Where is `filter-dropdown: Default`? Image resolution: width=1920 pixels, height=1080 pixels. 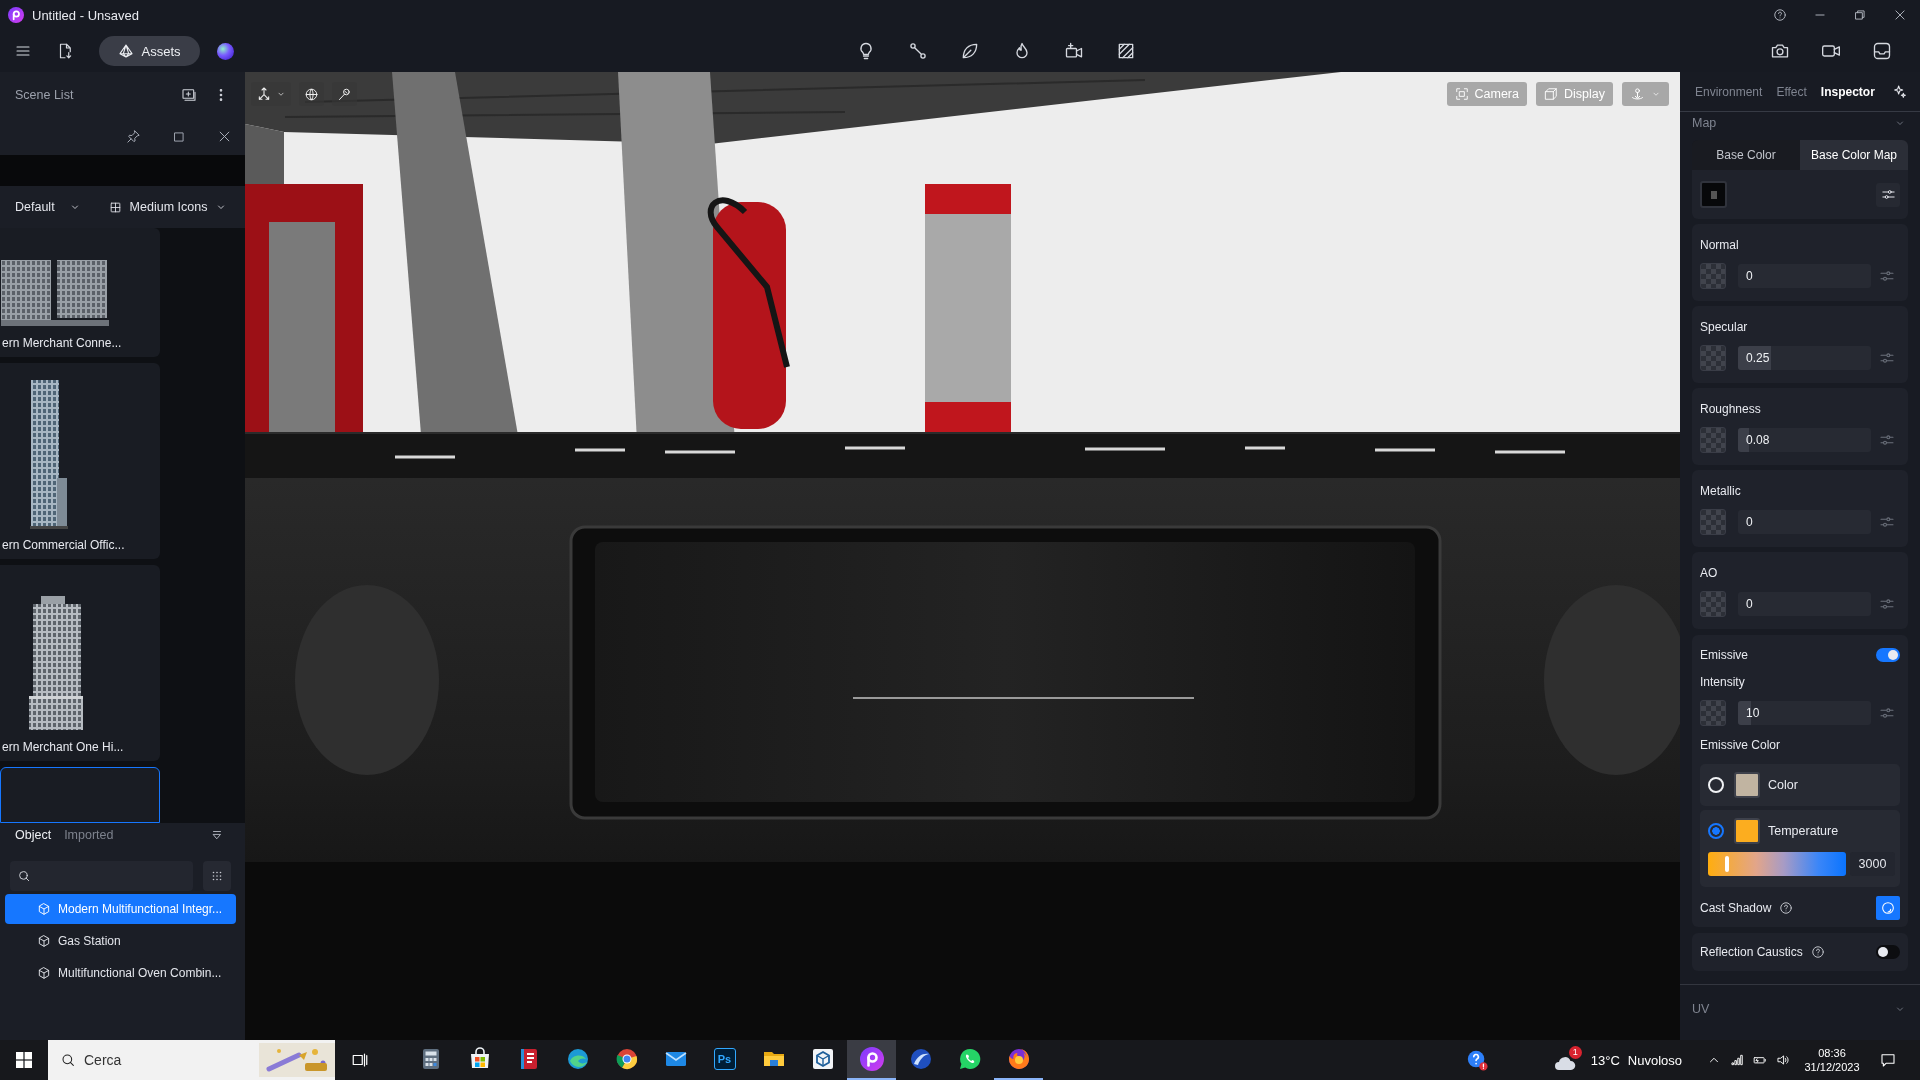 filter-dropdown: Default is located at coordinates (48, 207).